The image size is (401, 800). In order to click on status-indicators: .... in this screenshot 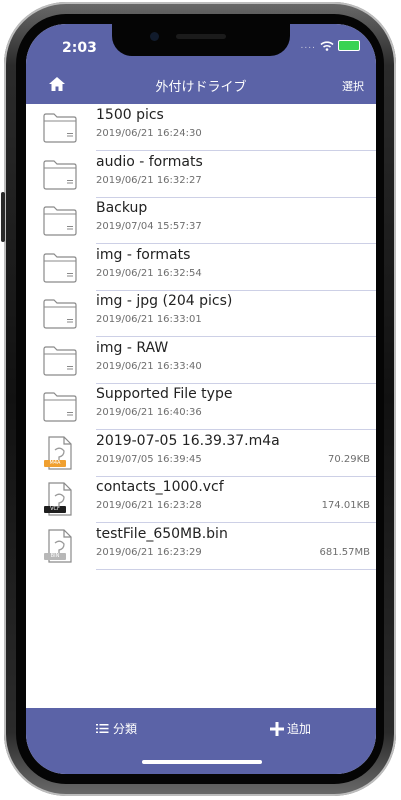, I will do `click(330, 45)`.